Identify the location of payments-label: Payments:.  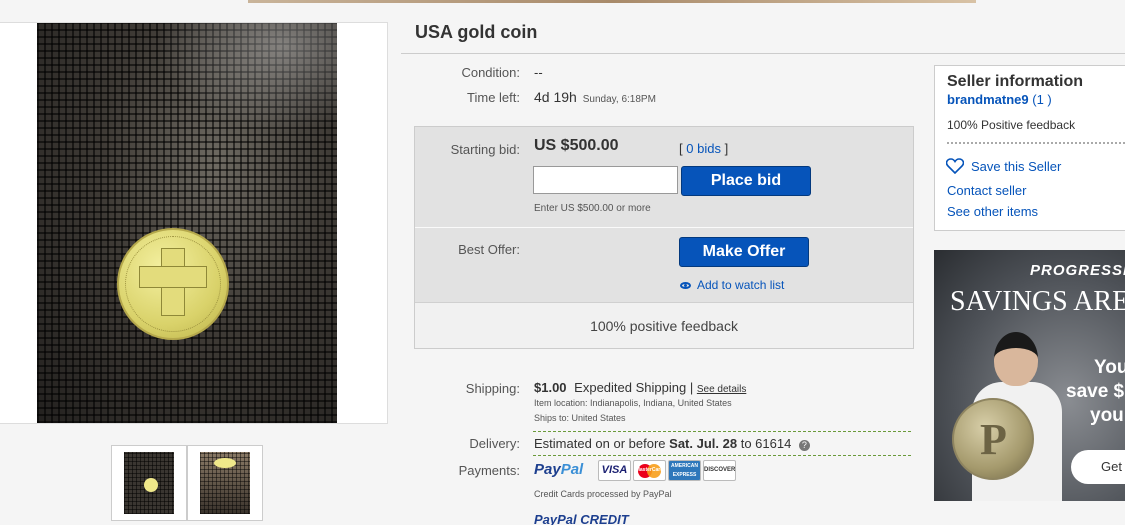
(489, 470).